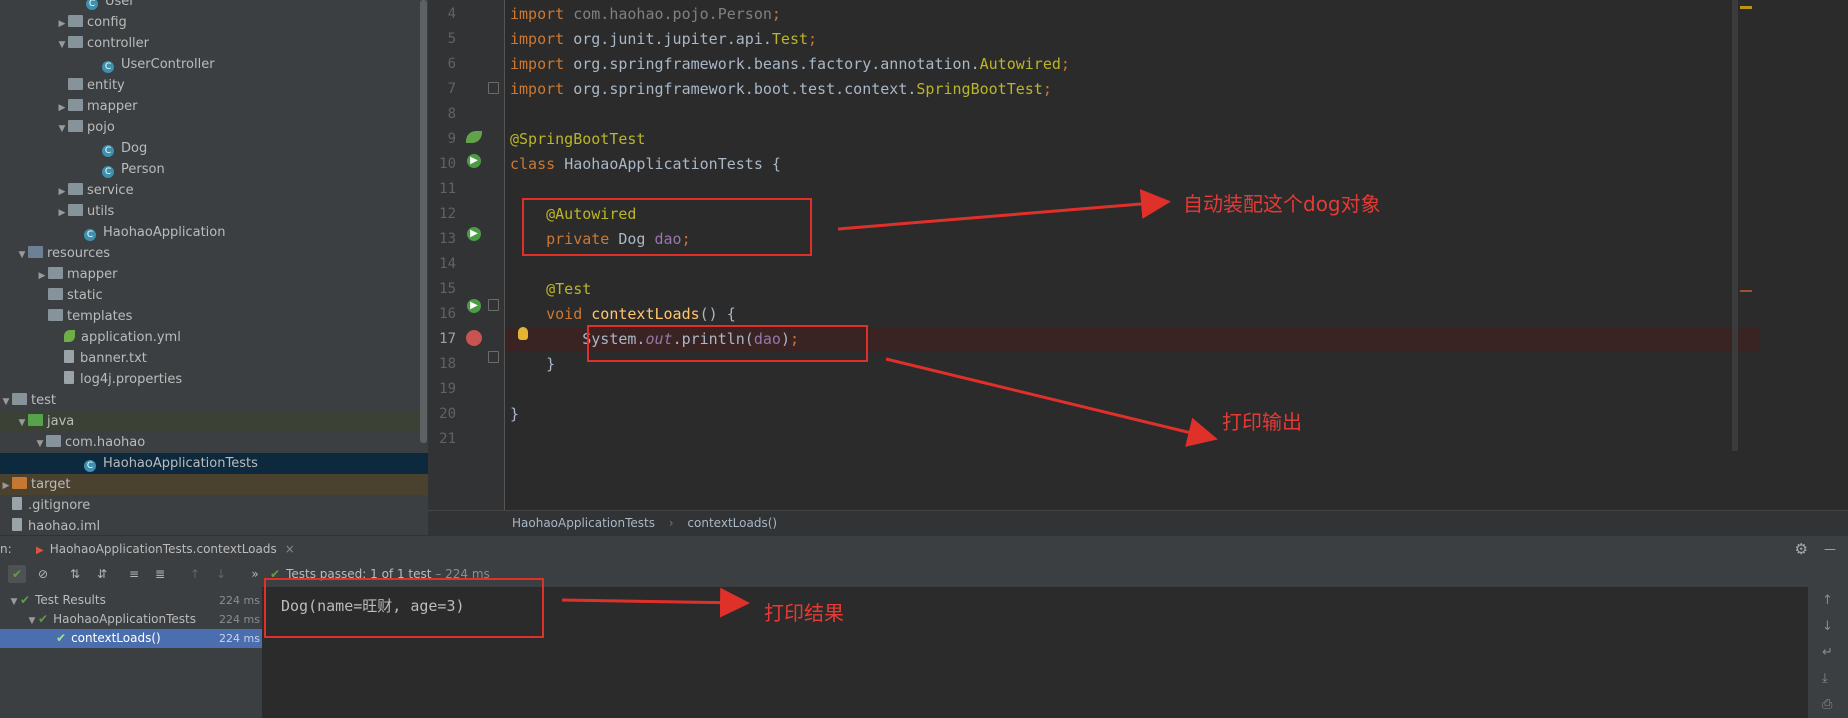  I want to click on tree-item: ▼ java, so click(214, 421).